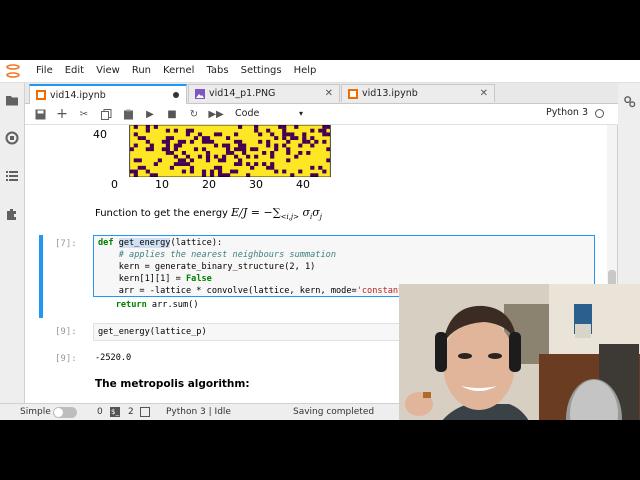 Image resolution: width=640 pixels, height=480 pixels. Describe the element at coordinates (78, 95) in the screenshot. I see `tab-label: vid14.ipynb` at that location.